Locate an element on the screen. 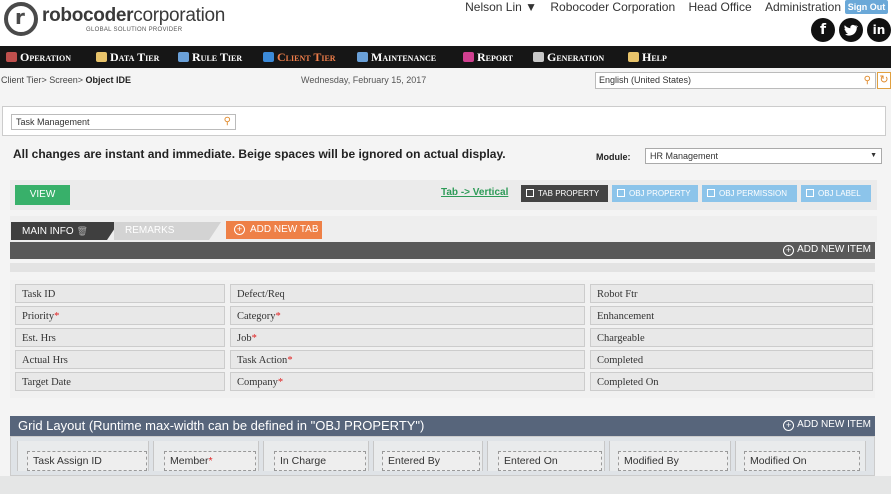  twitter-icon is located at coordinates (851, 30).